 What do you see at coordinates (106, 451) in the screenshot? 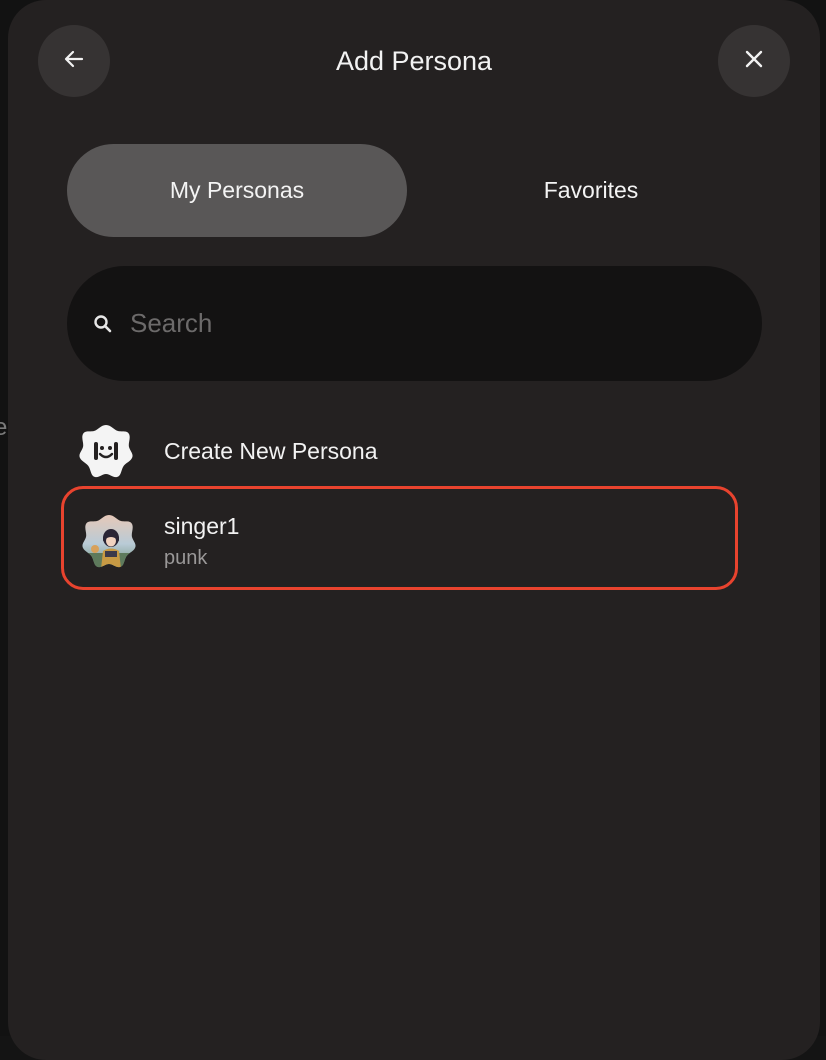
I see `face-badge-icon` at bounding box center [106, 451].